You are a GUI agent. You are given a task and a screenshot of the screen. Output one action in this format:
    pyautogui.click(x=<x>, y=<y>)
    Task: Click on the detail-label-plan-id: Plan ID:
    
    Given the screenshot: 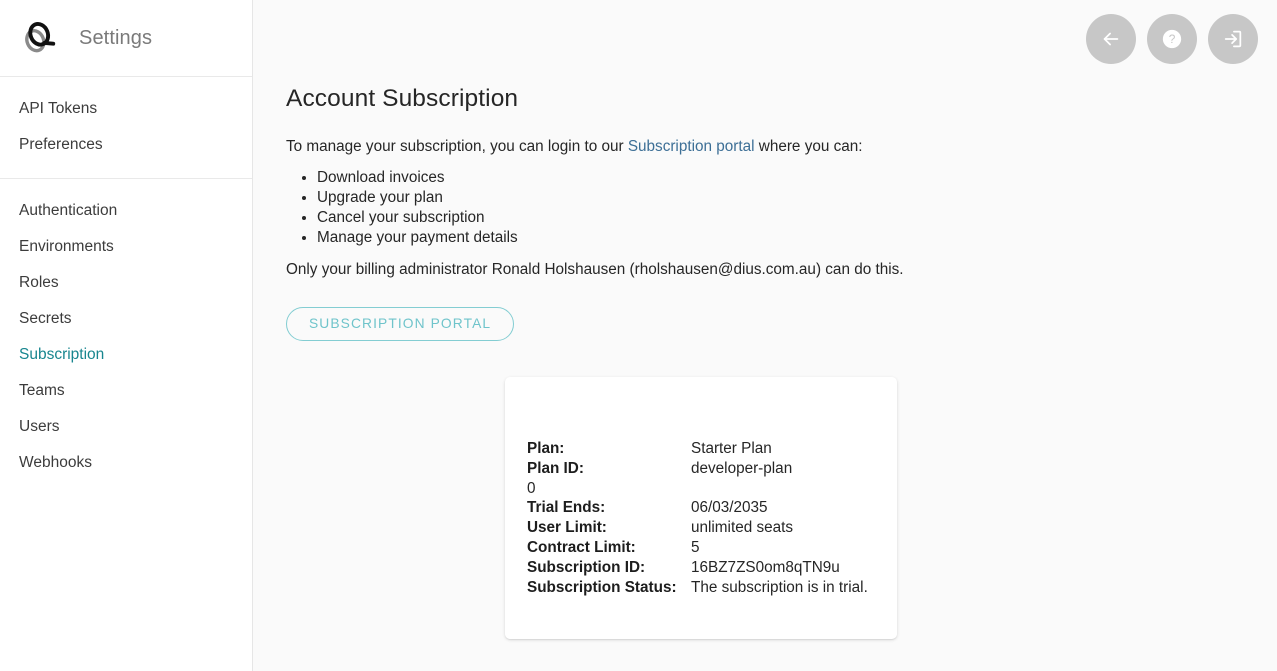 What is the action you would take?
    pyautogui.click(x=555, y=468)
    